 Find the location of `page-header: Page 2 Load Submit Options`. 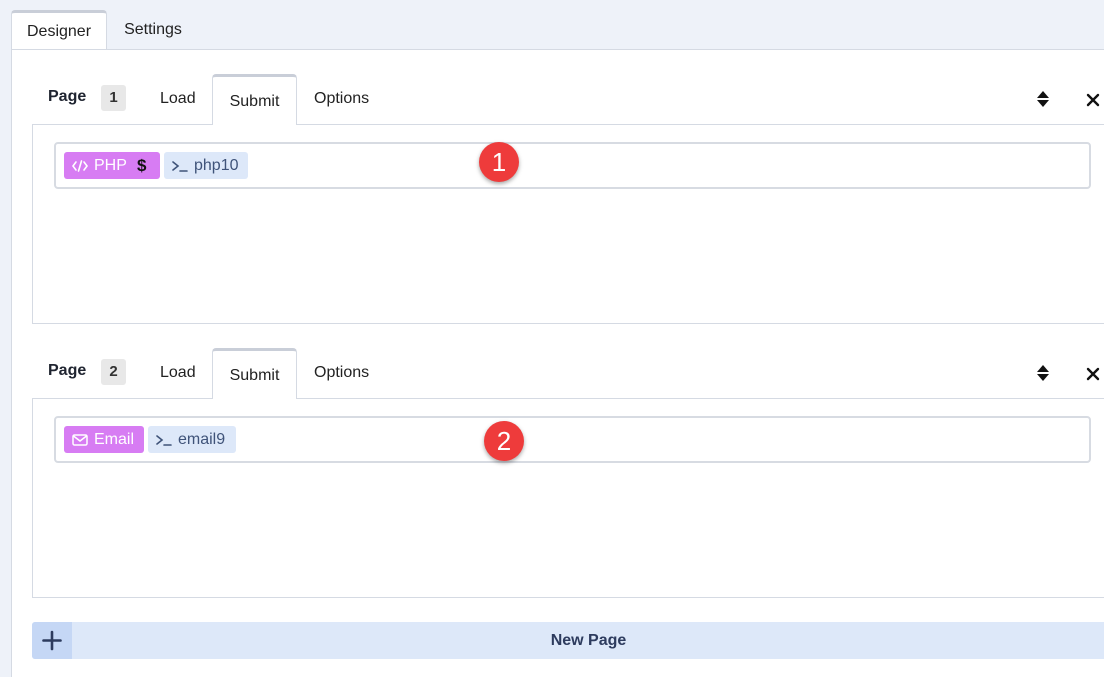

page-header: Page 2 Load Submit Options is located at coordinates (568, 373).